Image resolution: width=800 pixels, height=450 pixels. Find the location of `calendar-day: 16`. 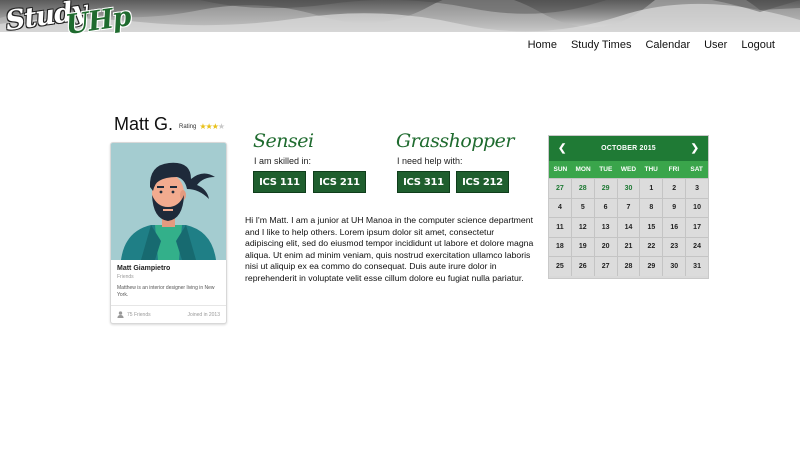

calendar-day: 16 is located at coordinates (674, 227).